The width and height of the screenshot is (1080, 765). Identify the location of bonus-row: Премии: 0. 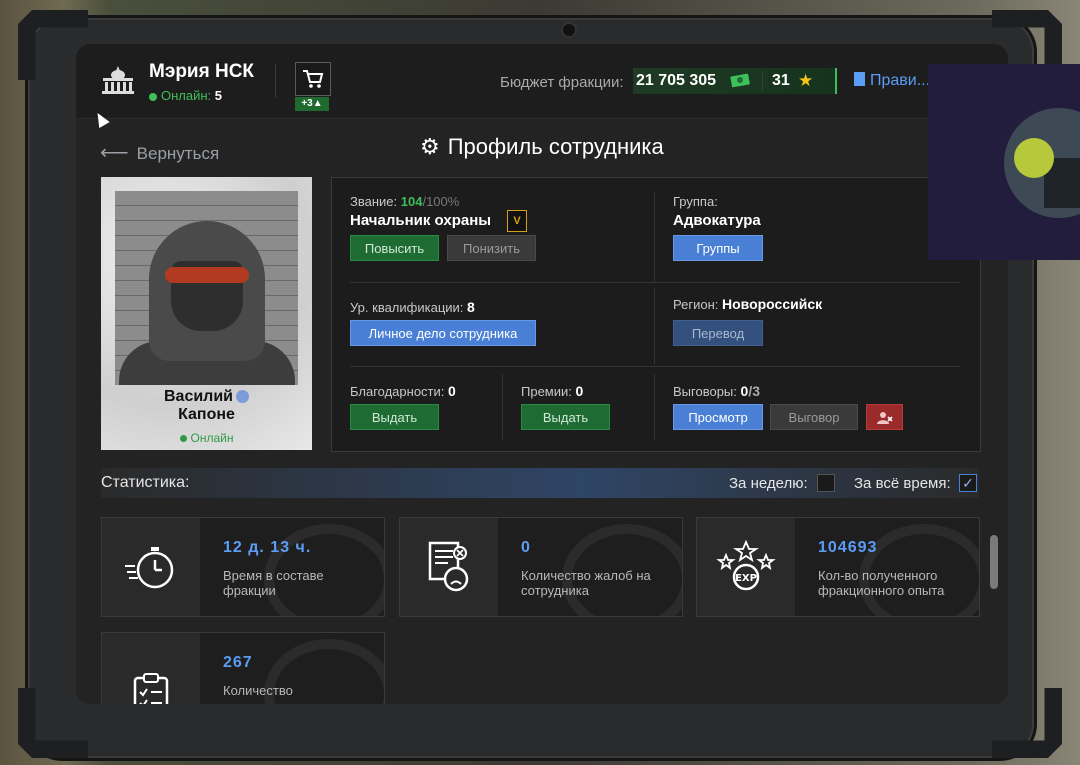
(552, 391).